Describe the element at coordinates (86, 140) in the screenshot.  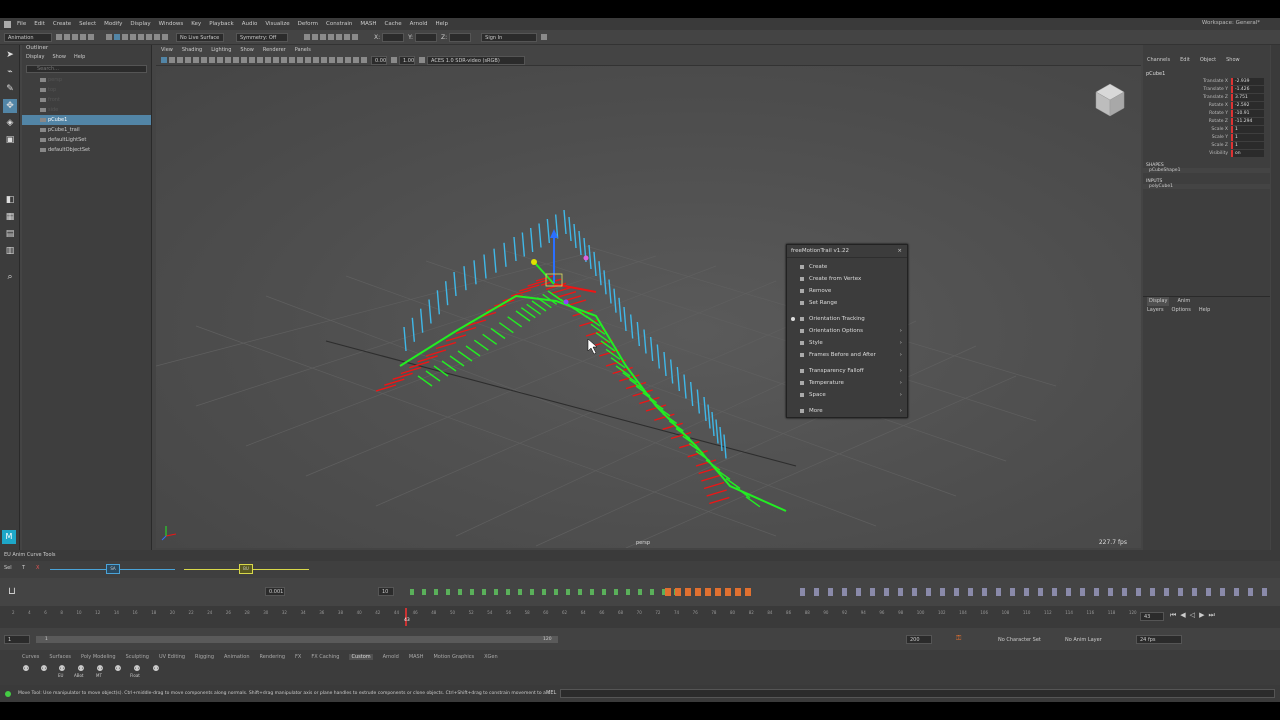
I see `outliner-item-defaultlightset: defaultLightSet` at that location.